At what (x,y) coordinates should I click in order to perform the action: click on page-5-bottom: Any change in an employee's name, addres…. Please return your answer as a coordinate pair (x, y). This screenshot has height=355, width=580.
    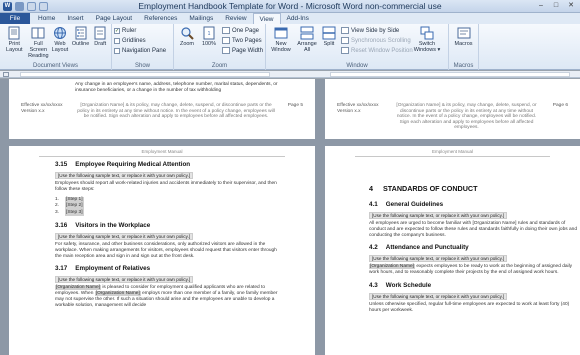
    Looking at the image, I should click on (162, 109).